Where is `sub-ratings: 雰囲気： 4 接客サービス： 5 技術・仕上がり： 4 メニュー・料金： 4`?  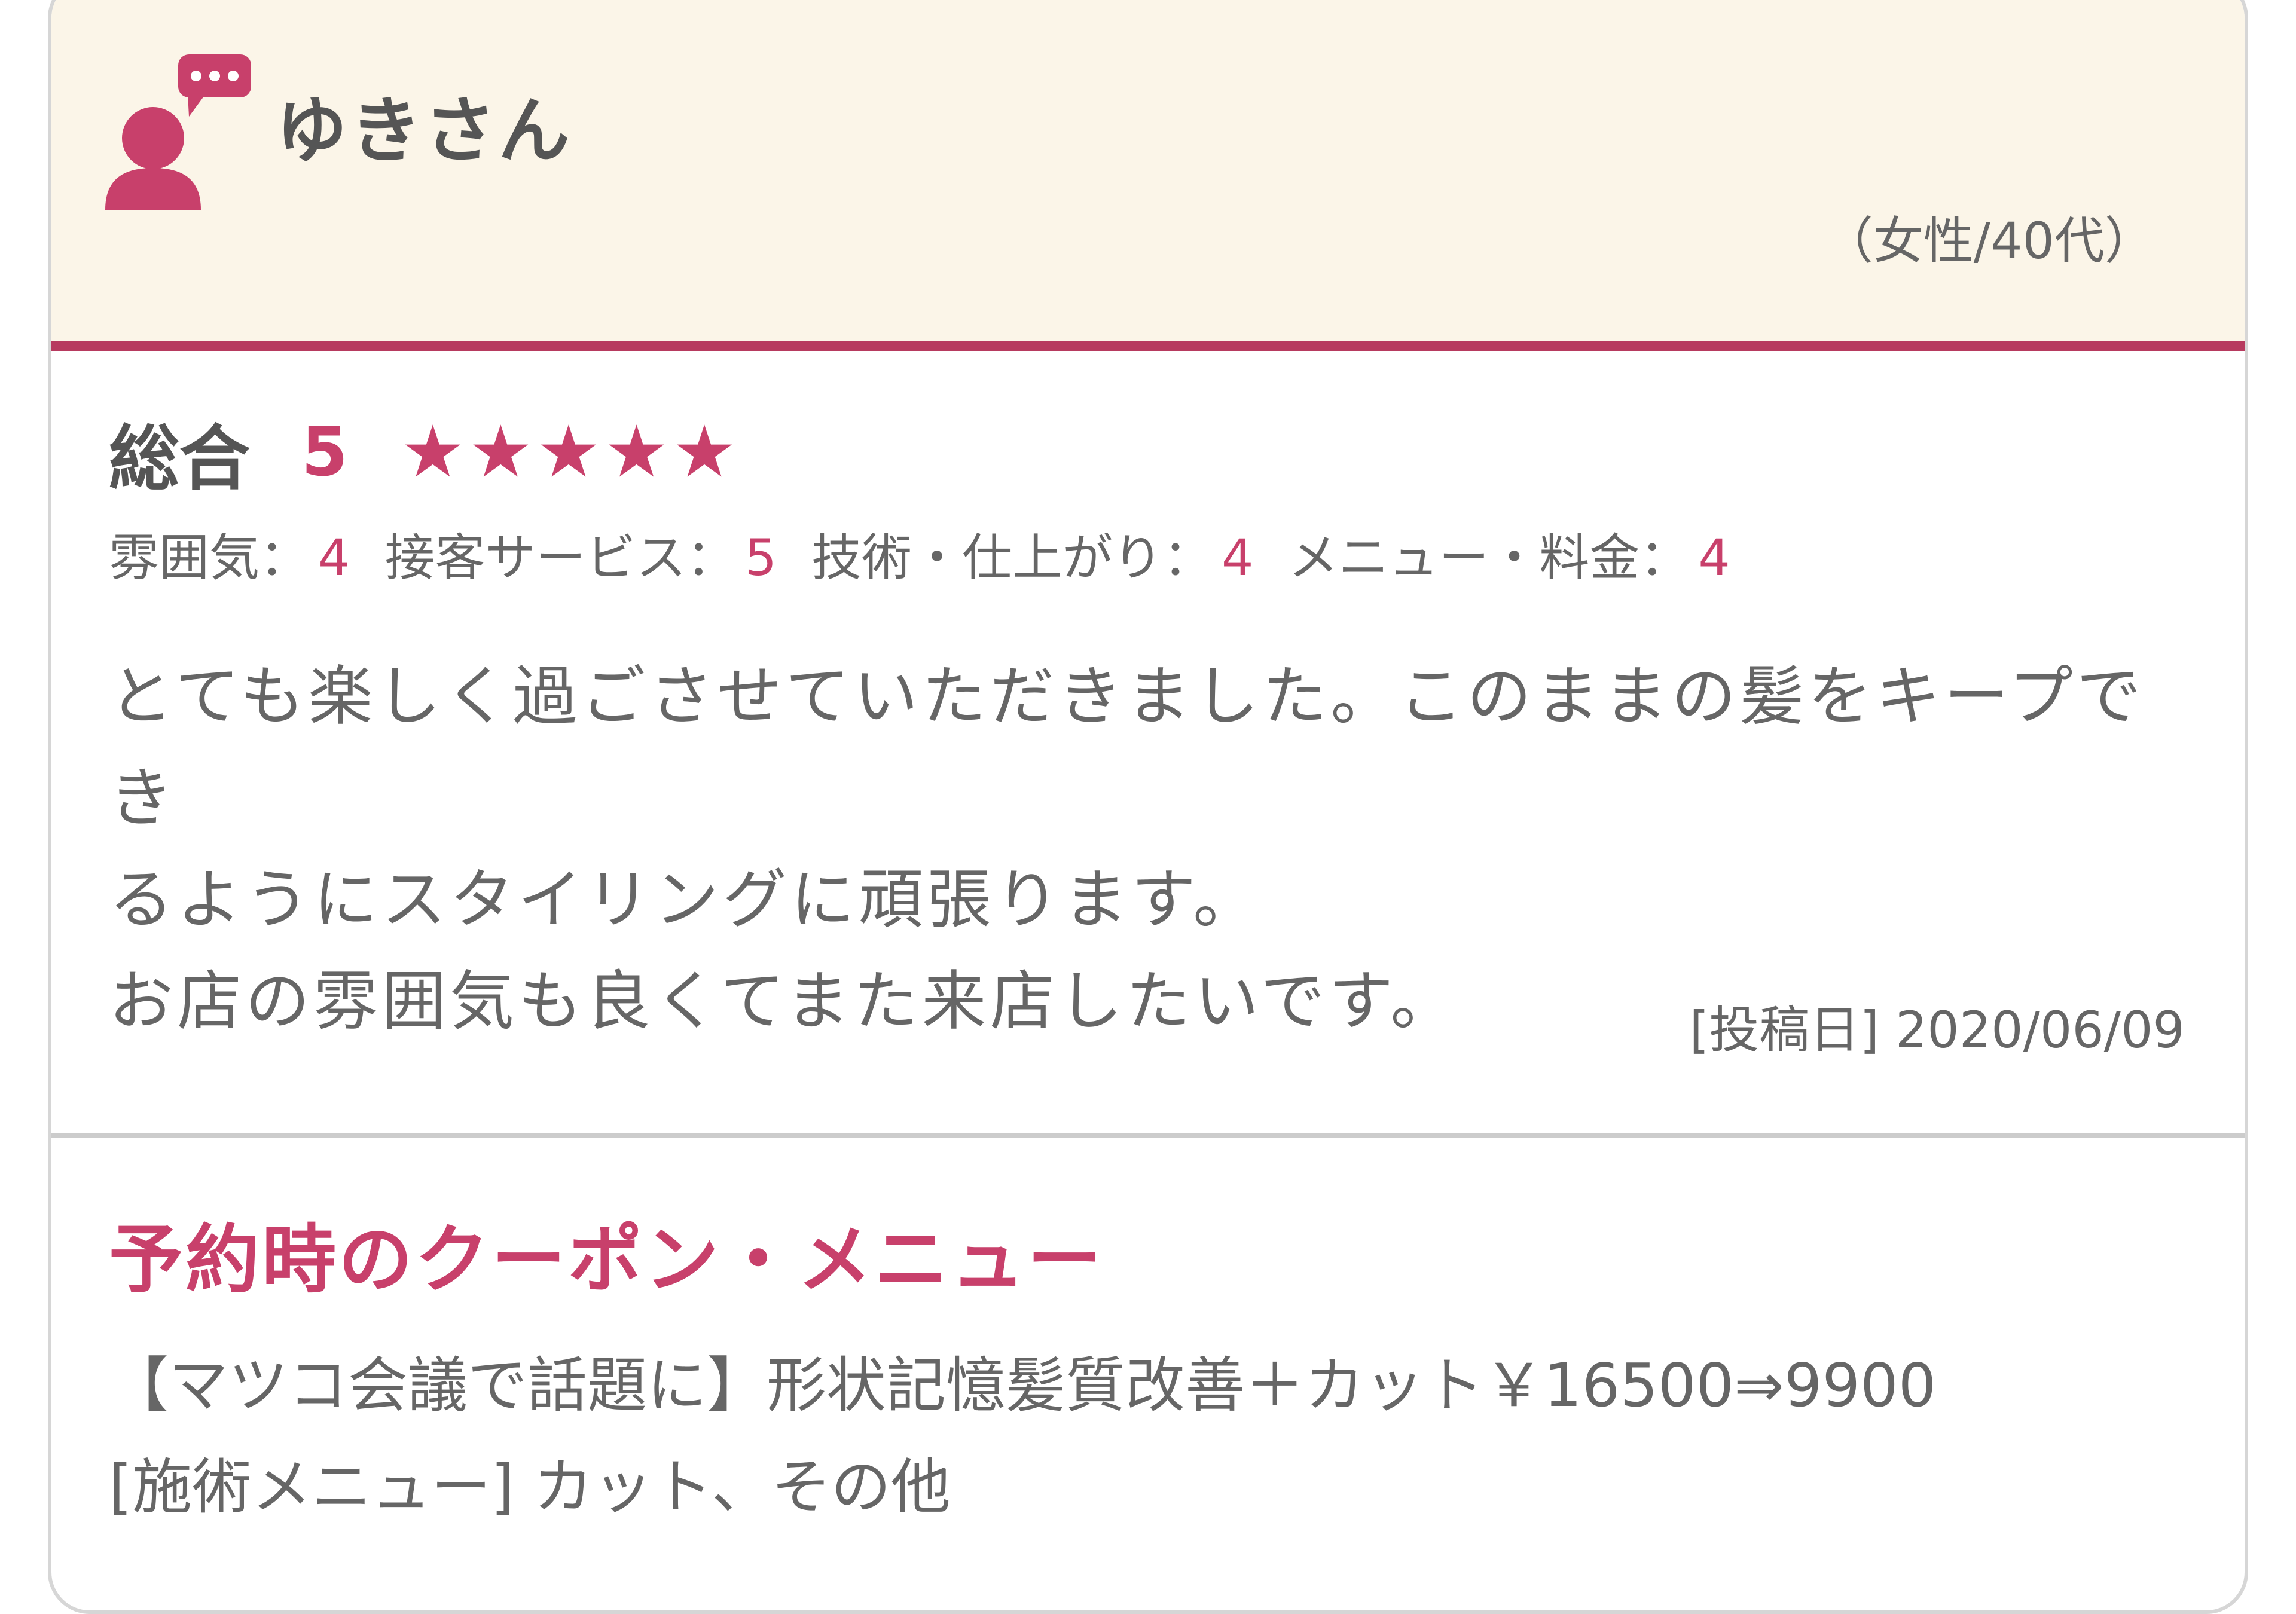
sub-ratings: 雰囲気： 4 接客サービス： 5 技術・仕上がり： 4 メニュー・料金： 4 is located at coordinates (937, 554).